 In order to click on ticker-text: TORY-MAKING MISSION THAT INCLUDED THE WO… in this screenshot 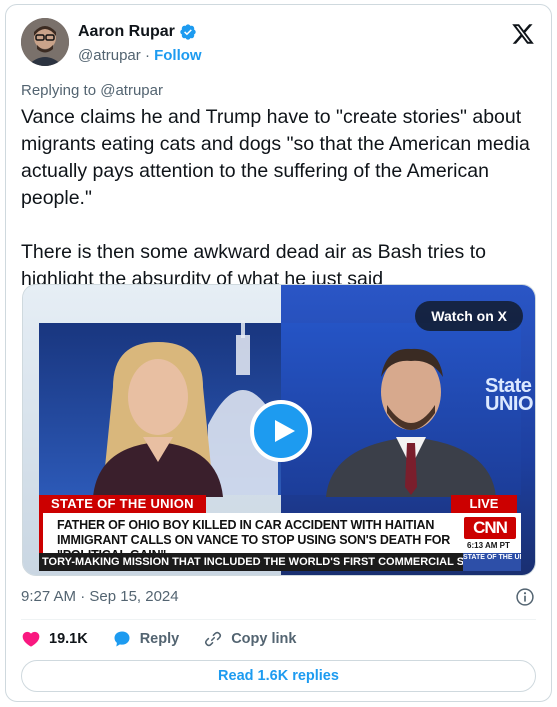, I will do `click(277, 562)`.